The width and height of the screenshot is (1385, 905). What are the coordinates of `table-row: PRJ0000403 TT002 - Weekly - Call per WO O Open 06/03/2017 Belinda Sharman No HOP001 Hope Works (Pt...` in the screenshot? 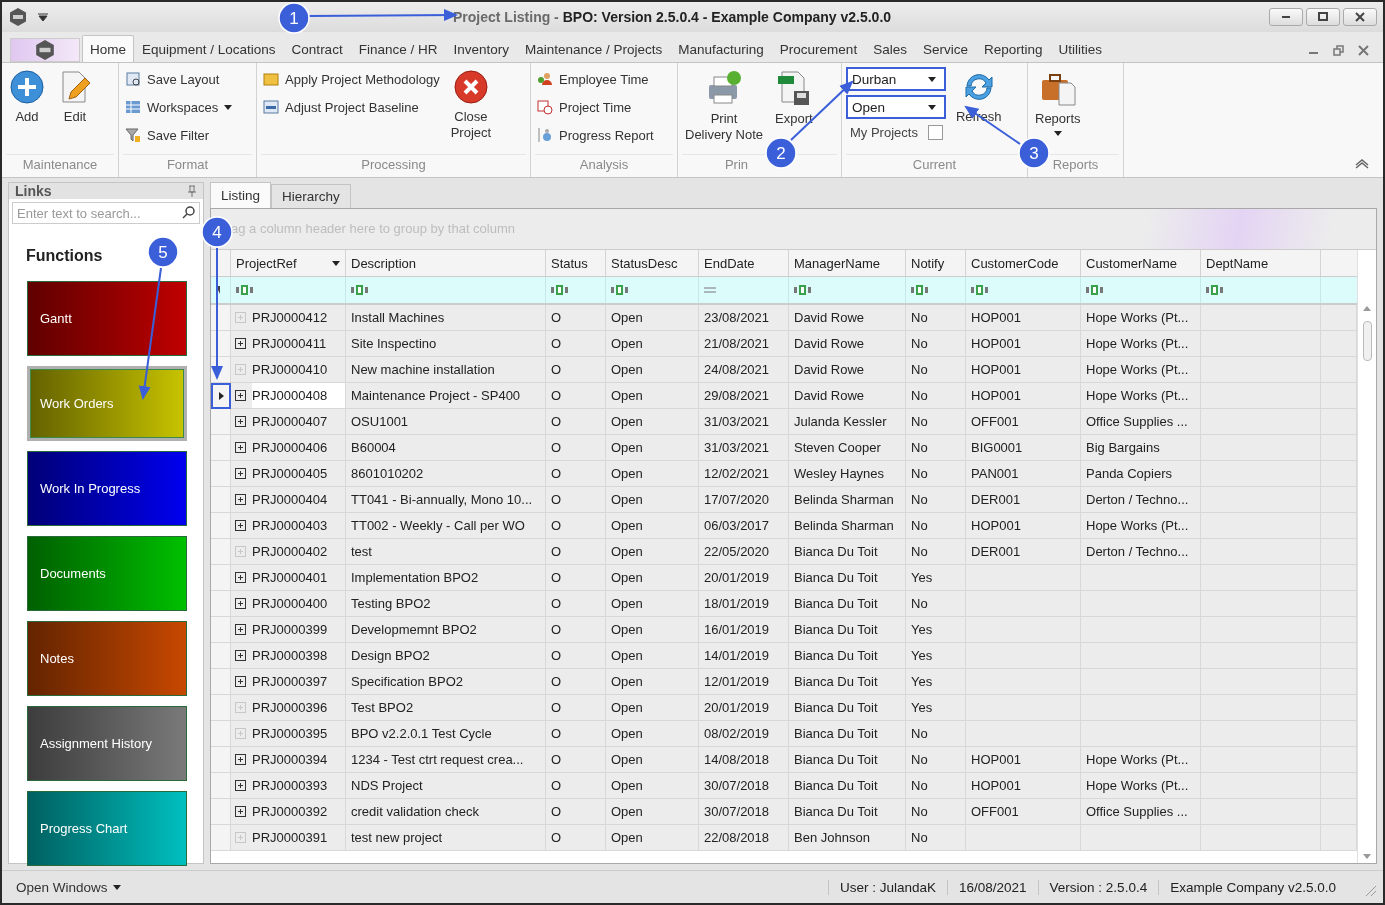 It's located at (784, 526).